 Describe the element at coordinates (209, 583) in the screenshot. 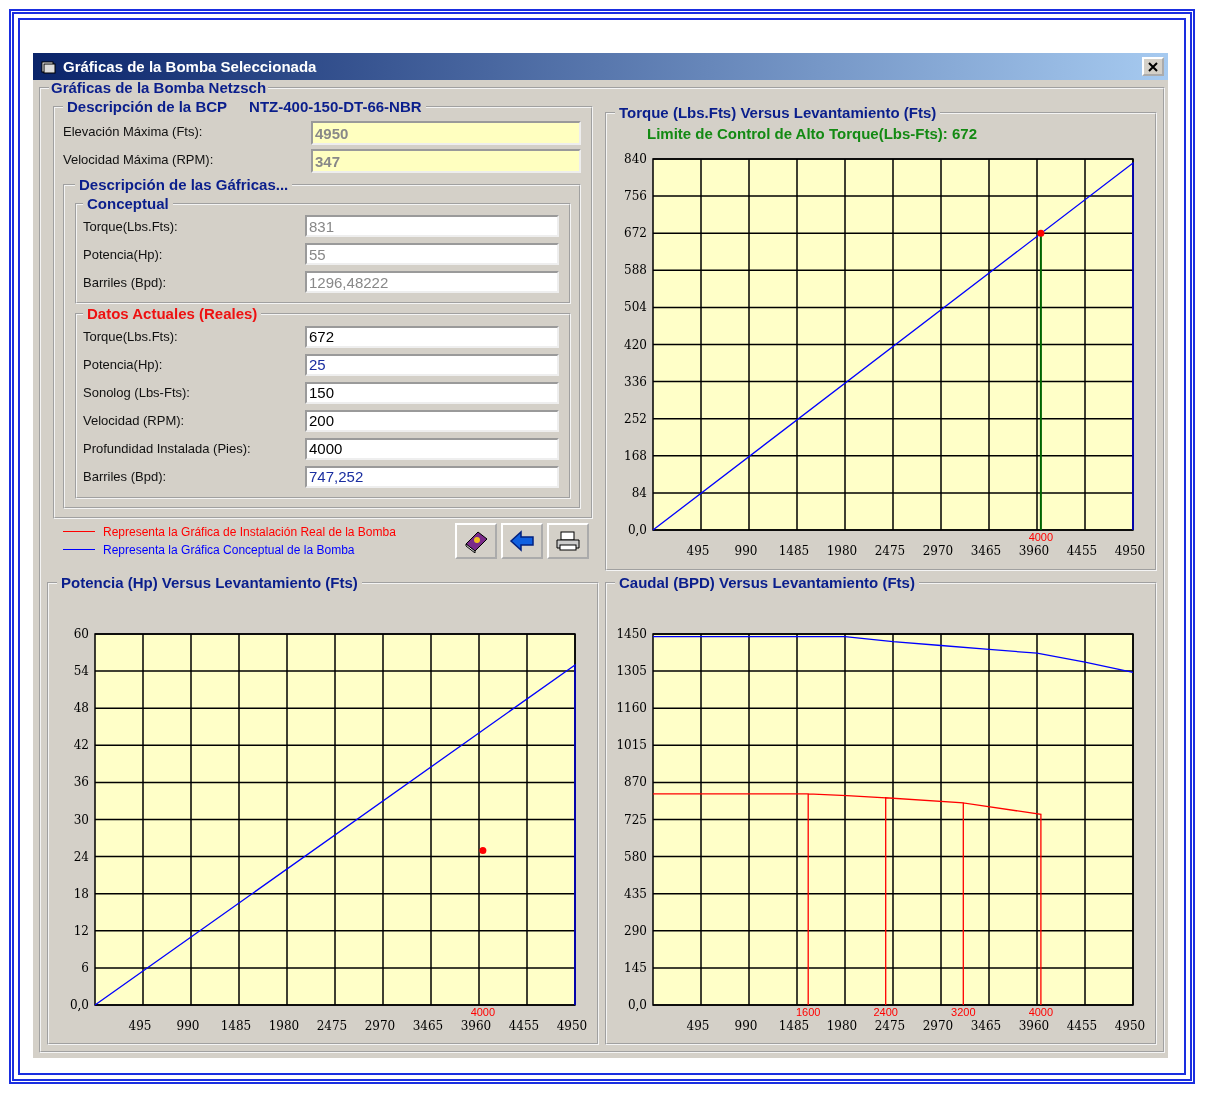

I see `chart-title: Potencia (Hp) Versus Levantamiento (Fts)` at that location.